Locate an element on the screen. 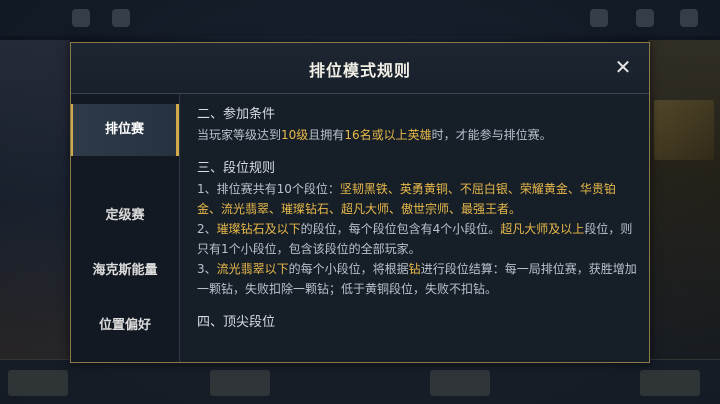 The height and width of the screenshot is (404, 720). background-left-panel is located at coordinates (35, 200).